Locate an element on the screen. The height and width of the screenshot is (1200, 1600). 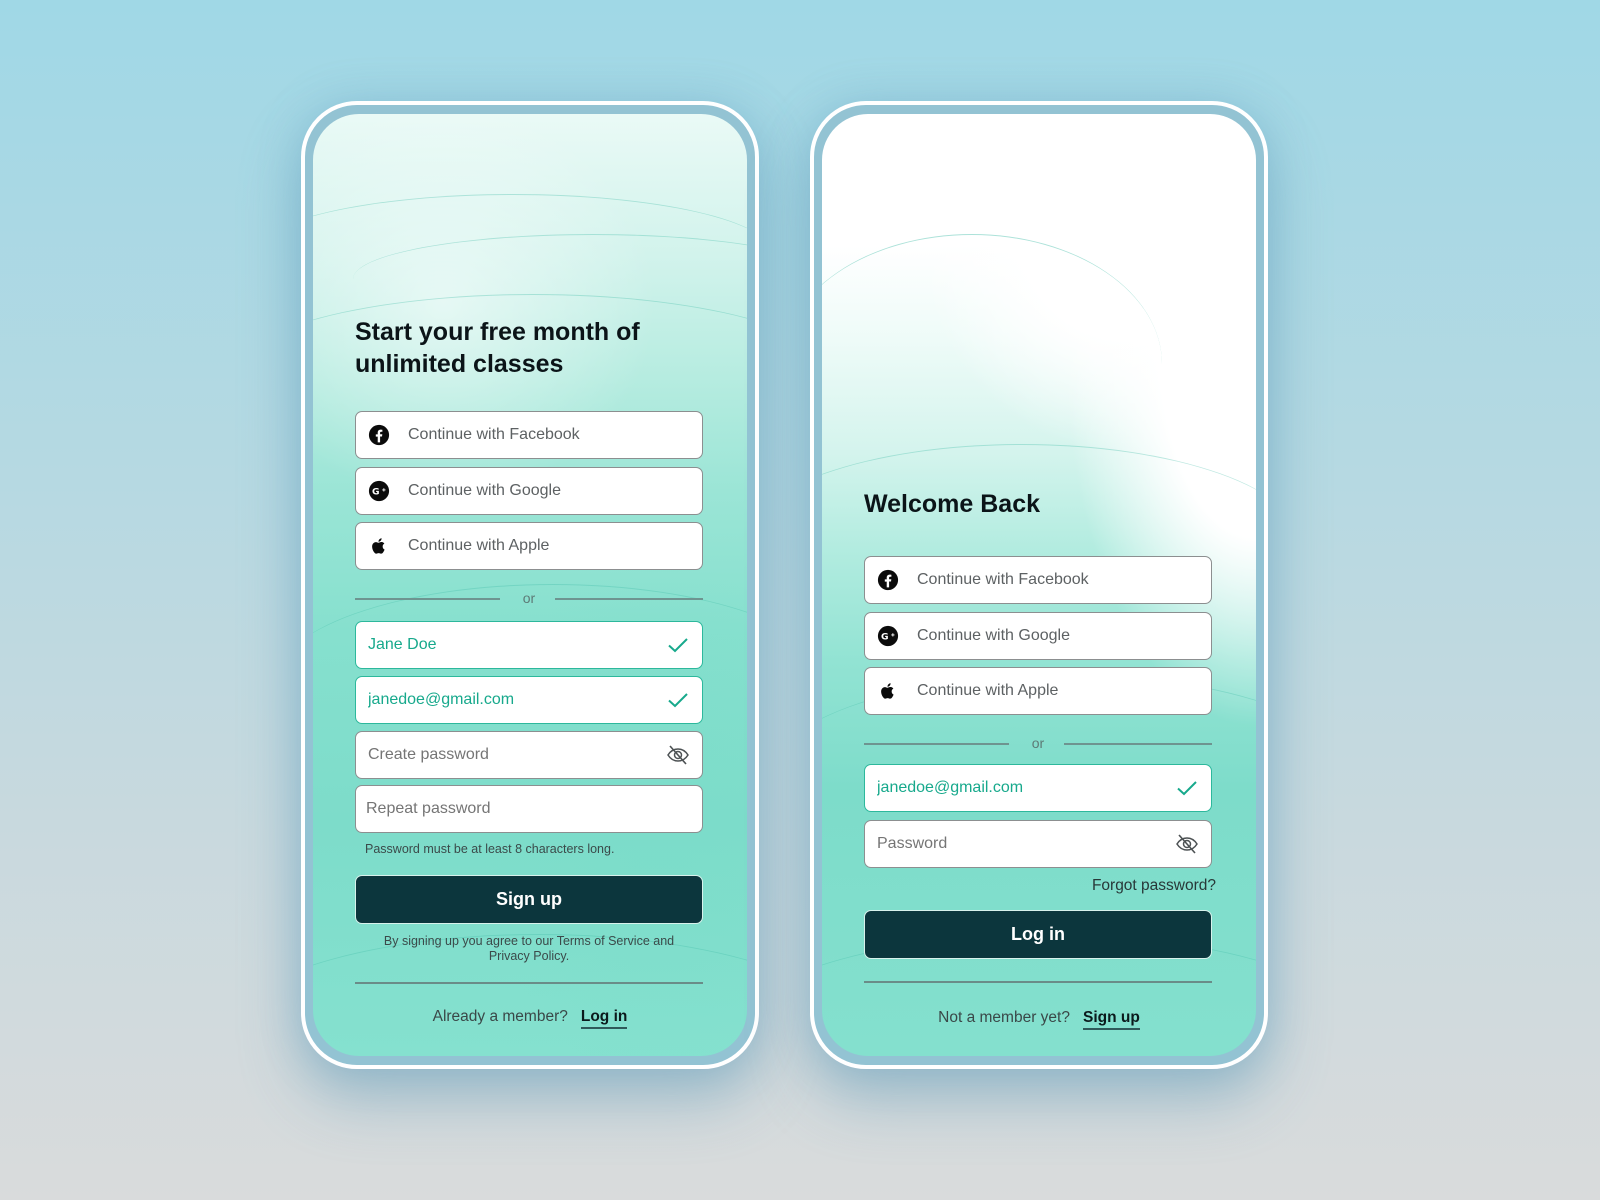
create-password-field is located at coordinates (529, 755).